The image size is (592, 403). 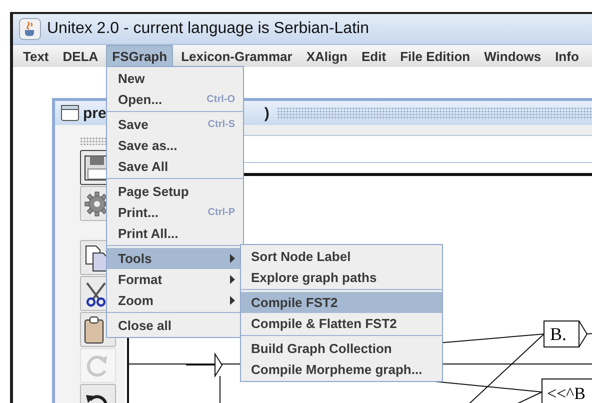 What do you see at coordinates (94, 113) in the screenshot?
I see `graph-window-title: pre` at bounding box center [94, 113].